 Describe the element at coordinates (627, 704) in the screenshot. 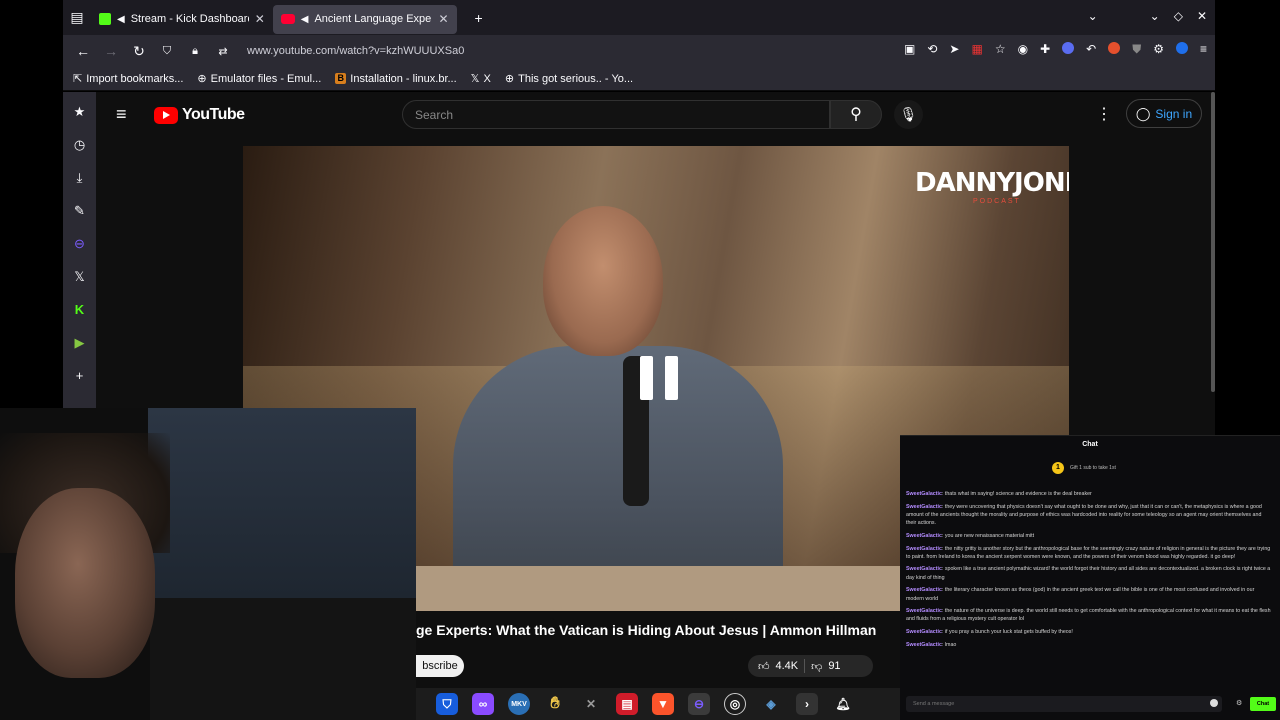

I see `red-app-icon: ▤` at that location.